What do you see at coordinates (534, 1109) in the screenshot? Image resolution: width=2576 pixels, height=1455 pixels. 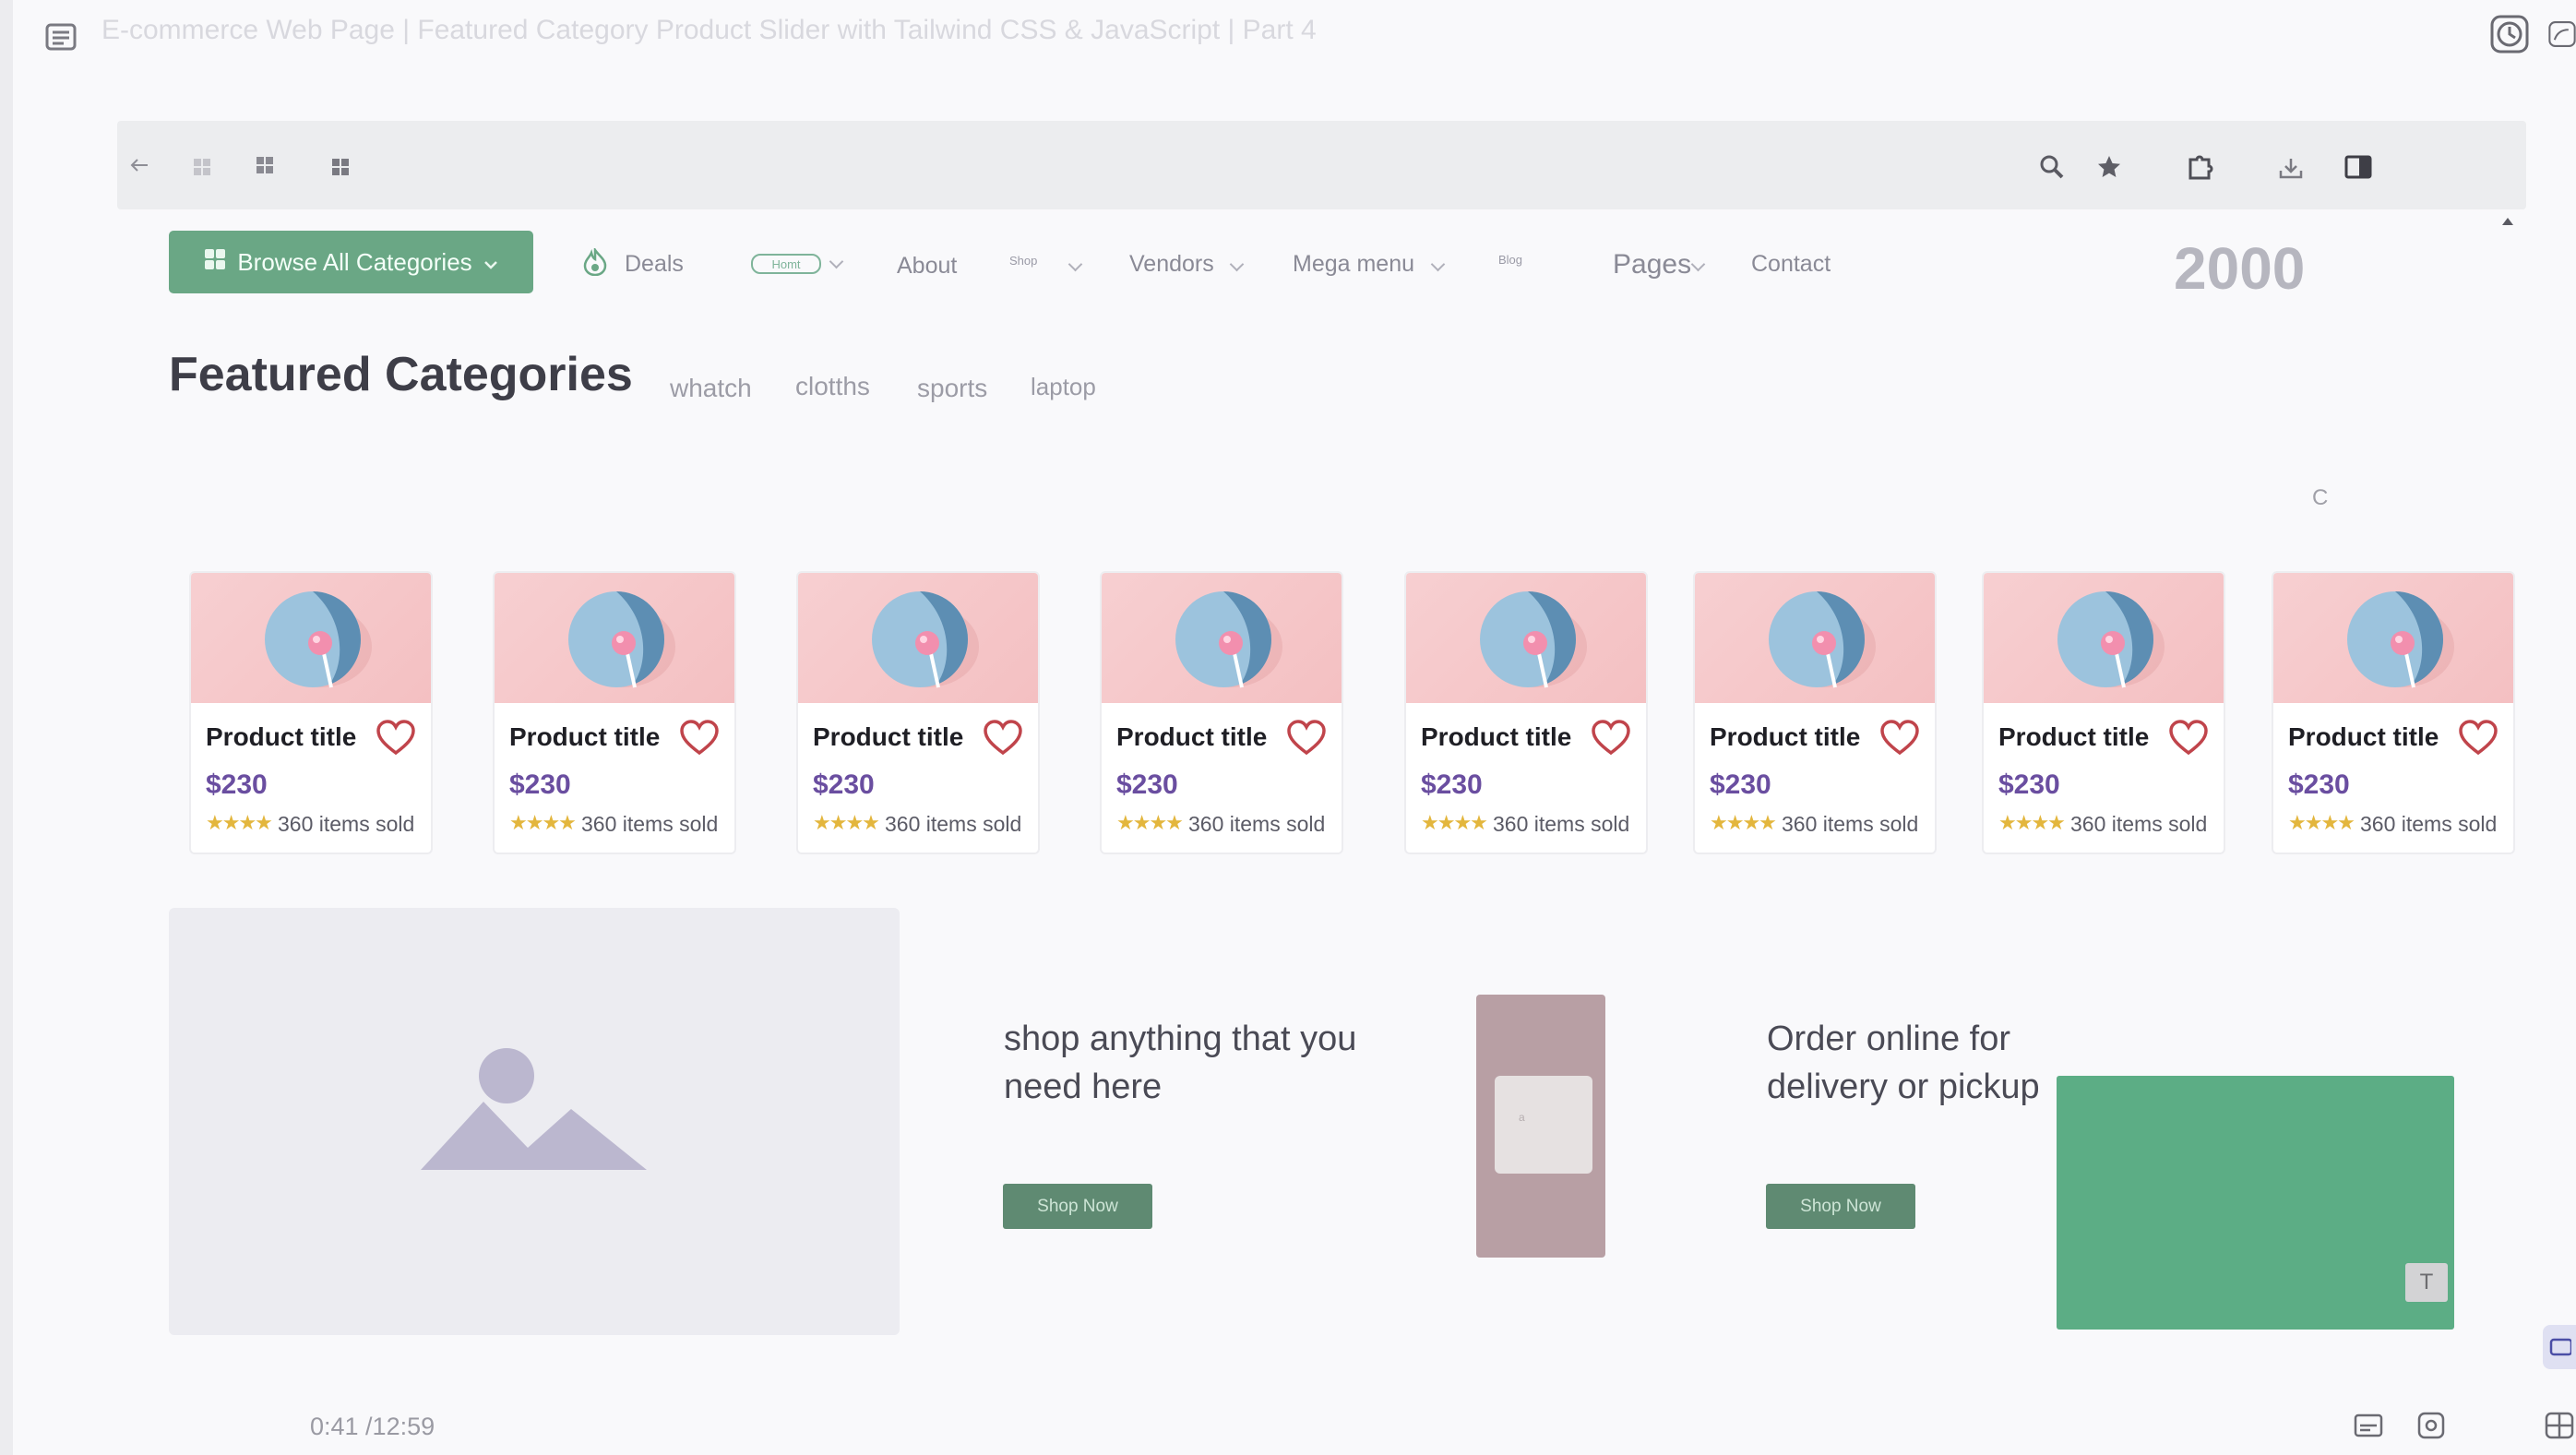 I see `image-placeholder-icon` at bounding box center [534, 1109].